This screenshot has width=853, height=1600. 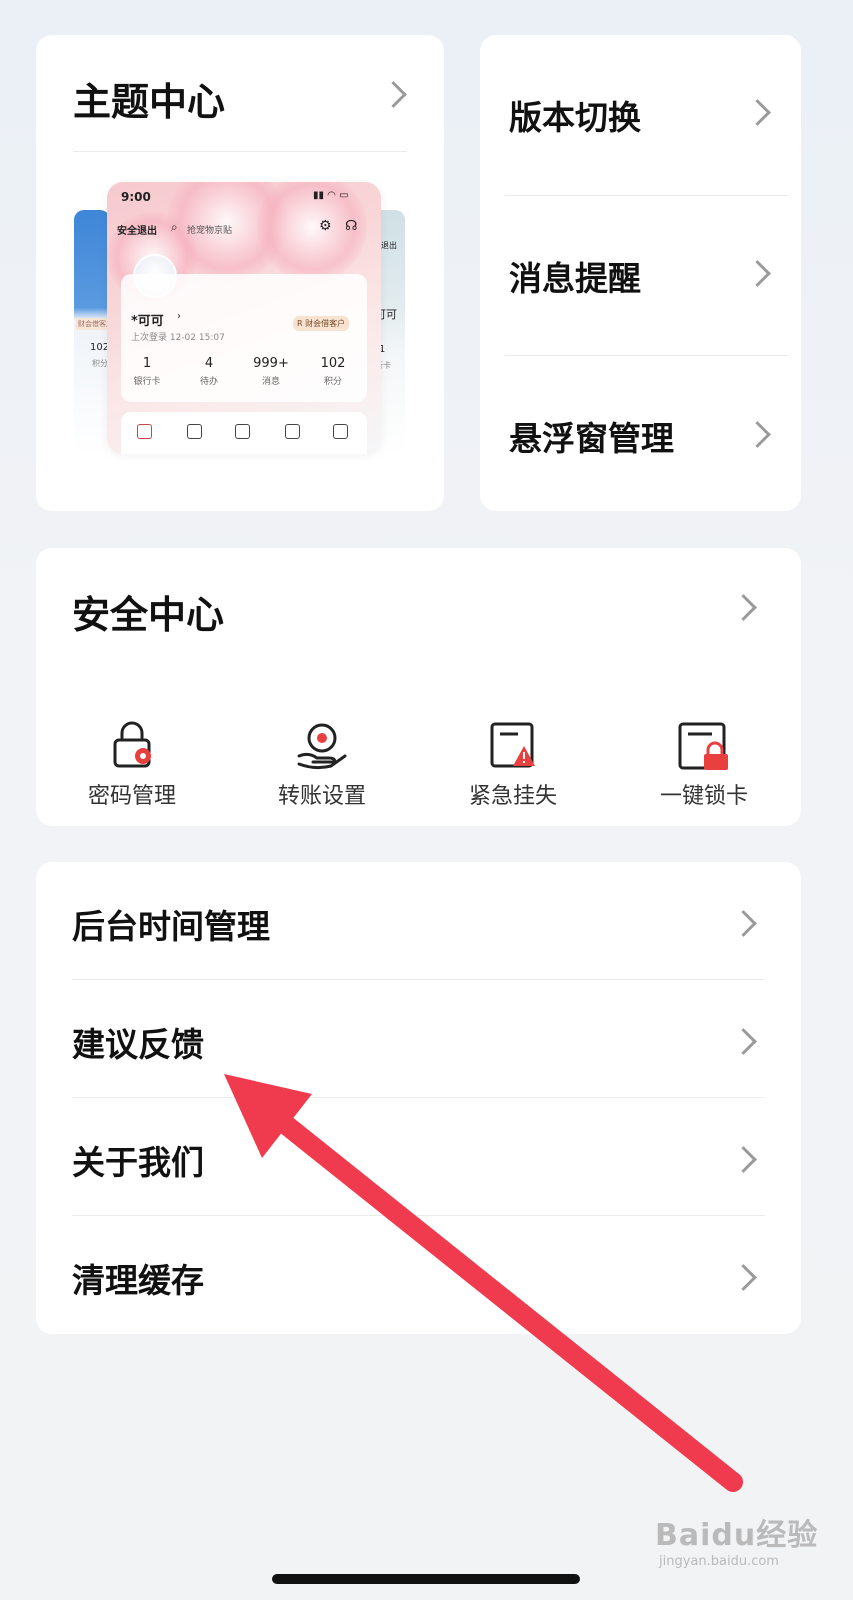 What do you see at coordinates (512, 796) in the screenshot?
I see `security-item-label: 紧急挂失` at bounding box center [512, 796].